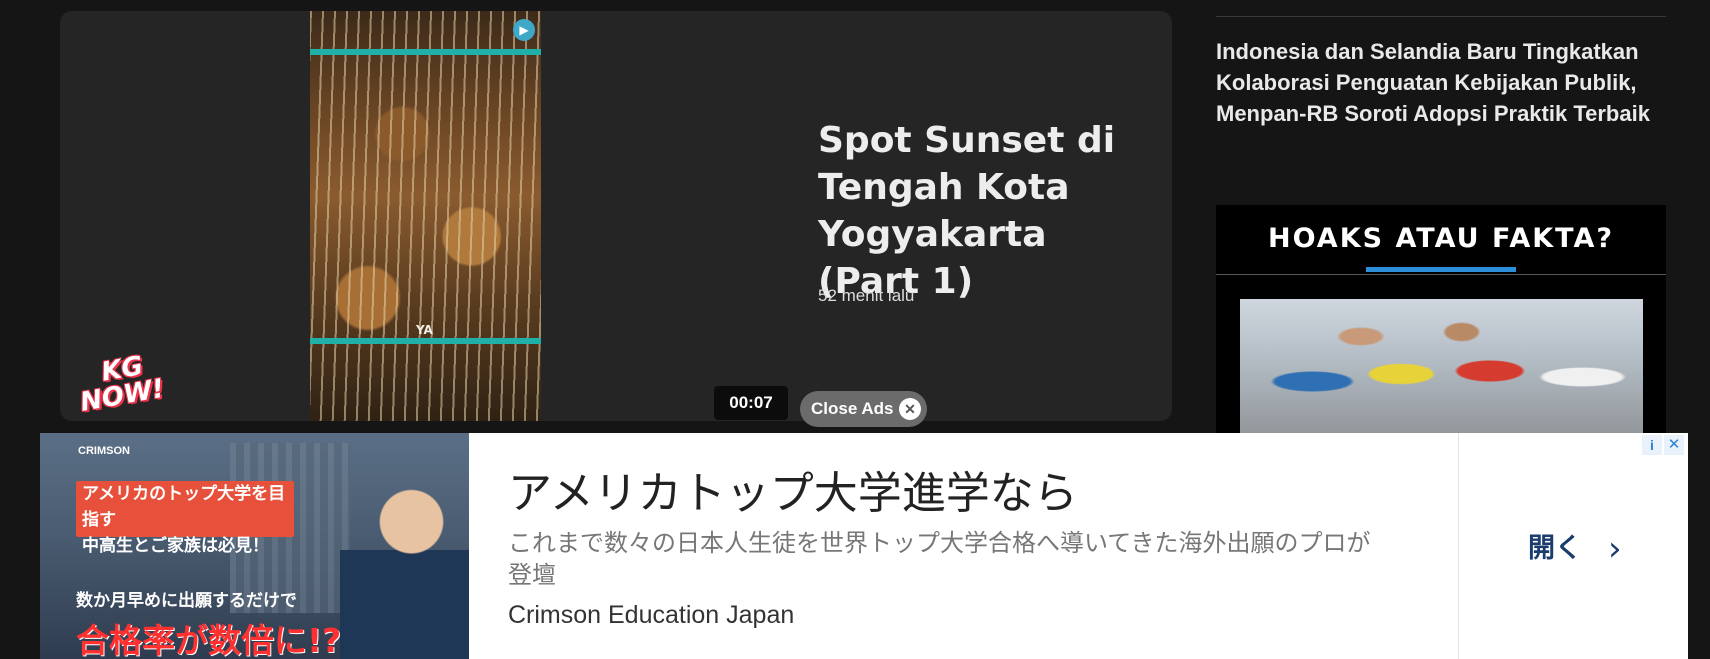  What do you see at coordinates (186, 601) in the screenshot?
I see `ad-image-subtext: 数か月早めに出願するだけで` at bounding box center [186, 601].